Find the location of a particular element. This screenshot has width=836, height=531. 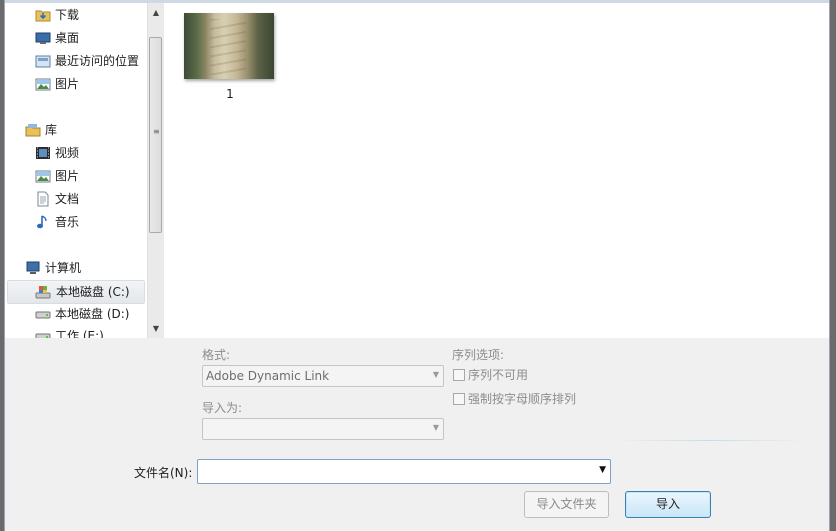

documents-icon is located at coordinates (43, 199).